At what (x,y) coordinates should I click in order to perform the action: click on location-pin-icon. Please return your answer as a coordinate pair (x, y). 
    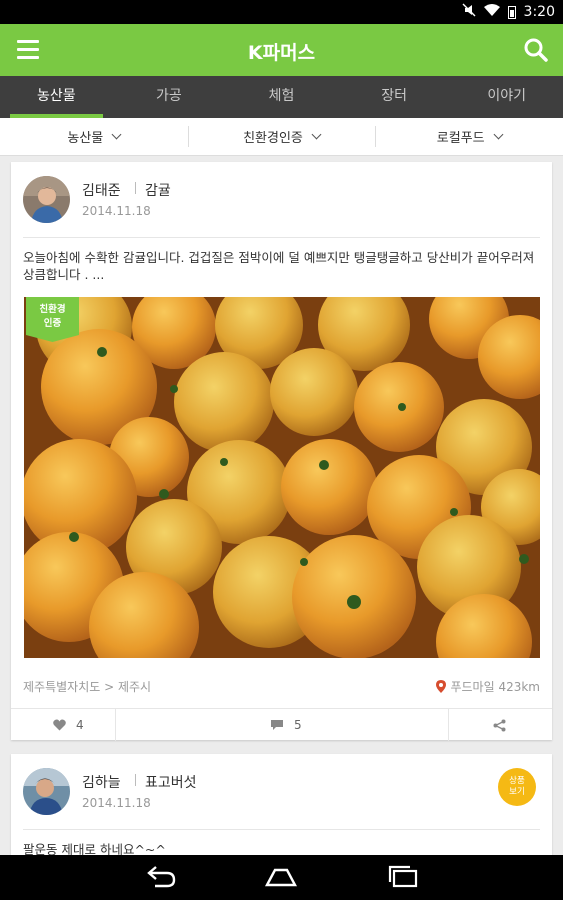
    Looking at the image, I should click on (441, 686).